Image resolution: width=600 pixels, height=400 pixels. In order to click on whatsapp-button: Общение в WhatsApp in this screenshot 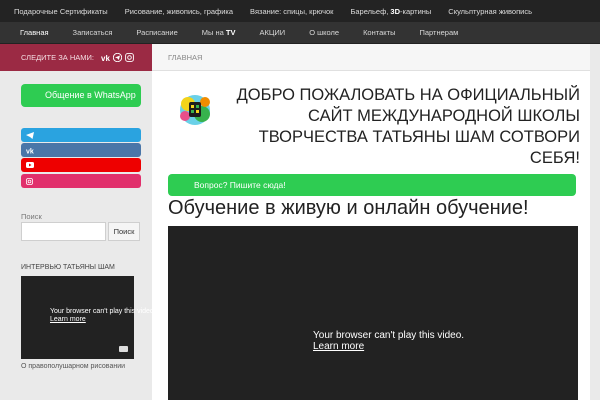, I will do `click(81, 95)`.